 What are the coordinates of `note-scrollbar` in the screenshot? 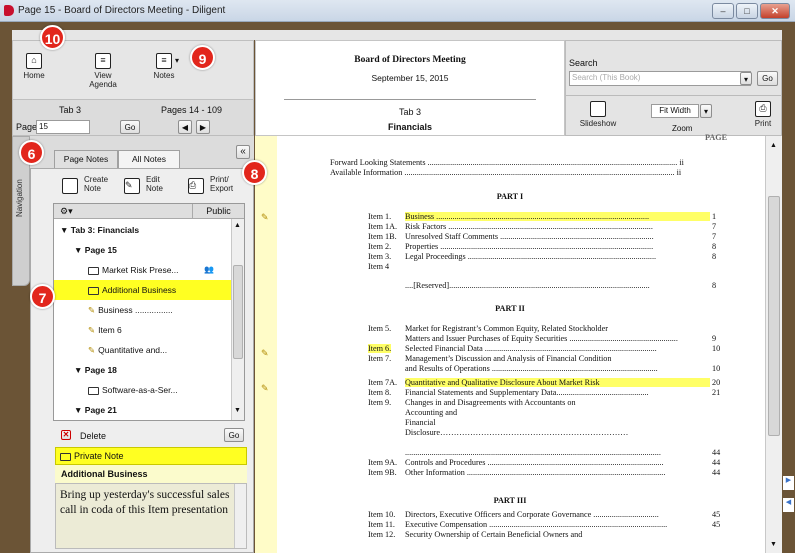 It's located at (240, 516).